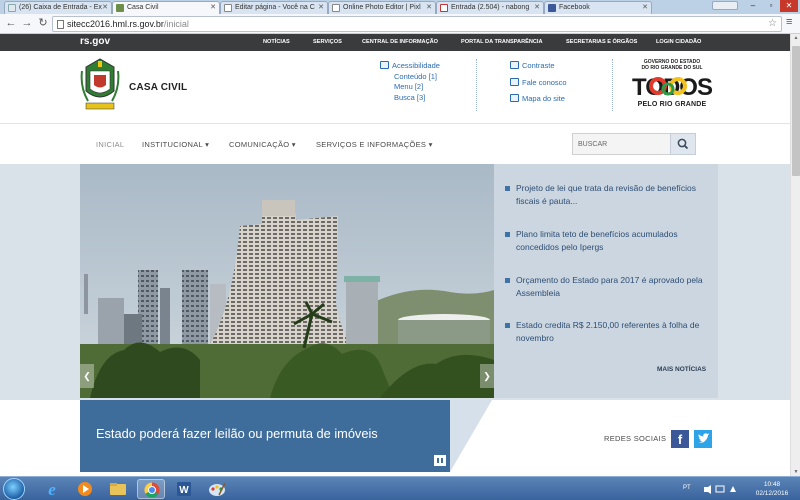  I want to click on gov-rs-logo-text: GOVERNO DO ESTADO DO RIO GRANDE DO SUL, so click(672, 65).